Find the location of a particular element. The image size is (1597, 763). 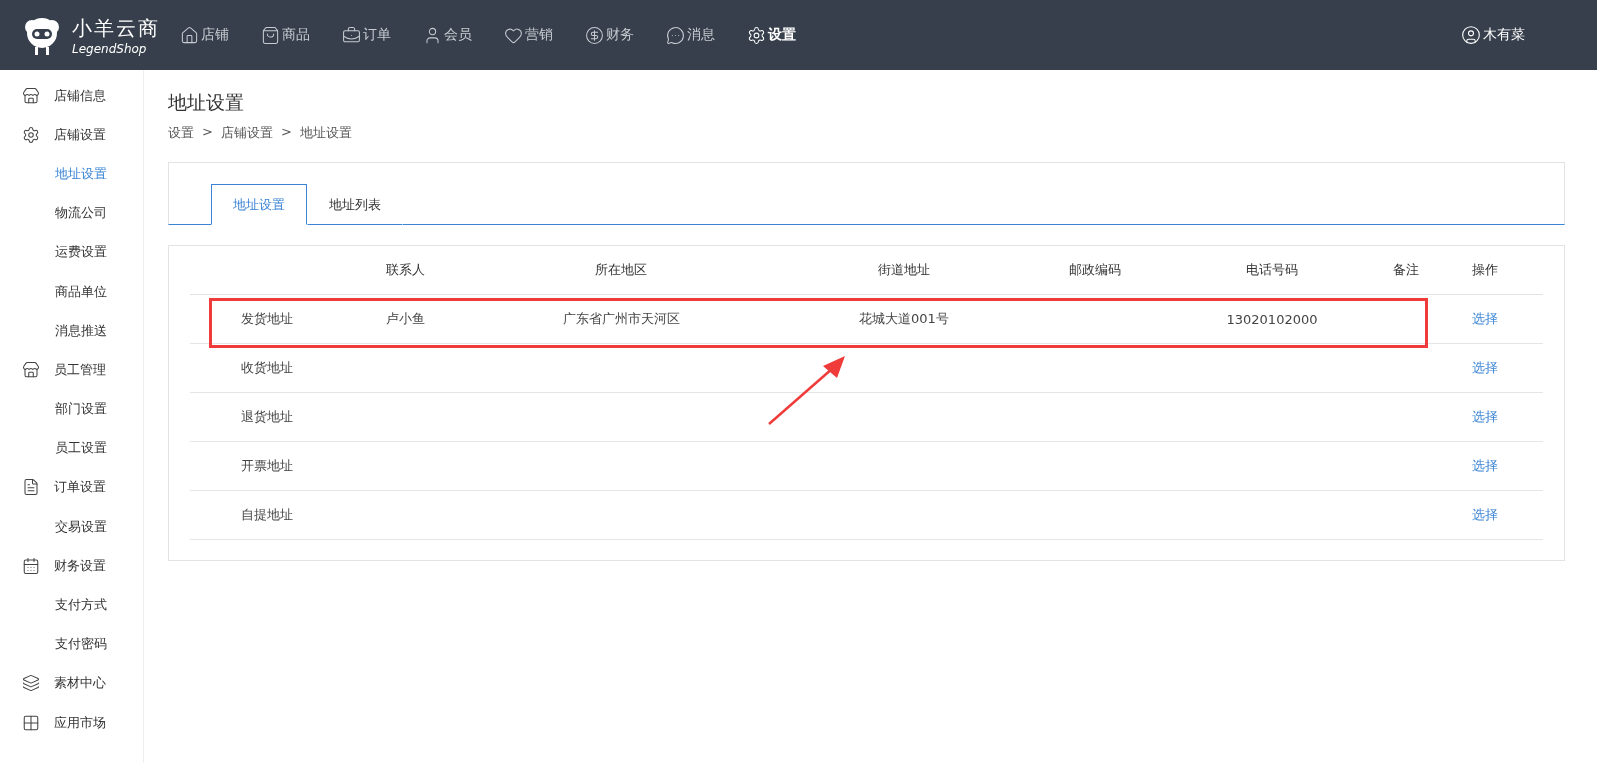

sidebar-subitem: 部门设置 is located at coordinates (71, 409).